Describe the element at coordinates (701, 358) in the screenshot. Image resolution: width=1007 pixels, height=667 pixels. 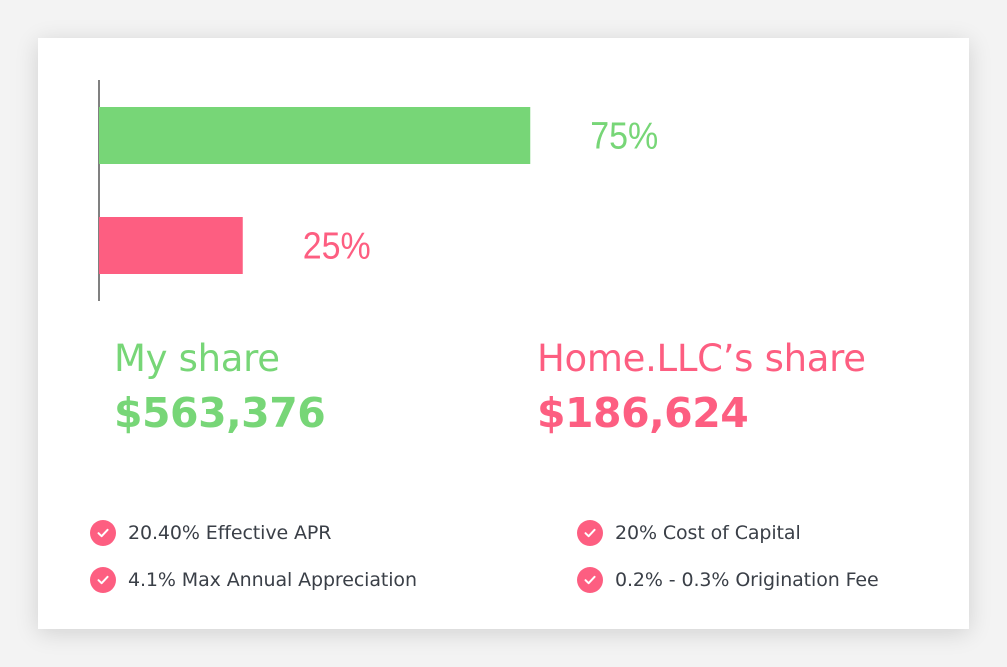
I see `home-llc-share-title: Home.LLC’s share` at that location.